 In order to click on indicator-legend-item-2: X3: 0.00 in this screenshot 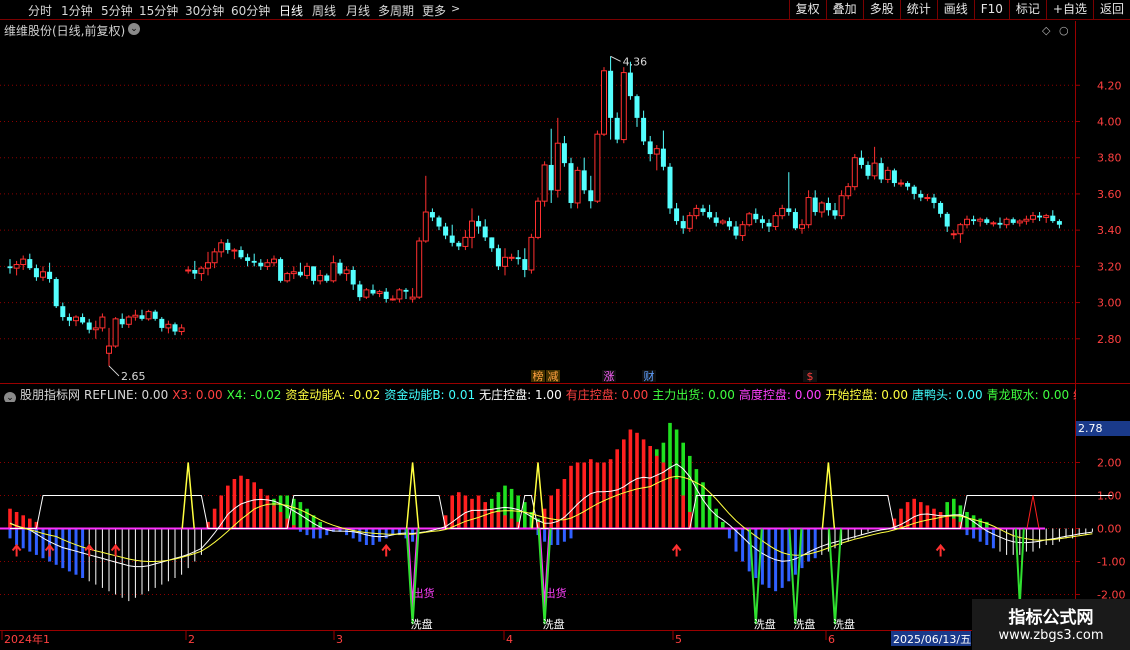, I will do `click(197, 395)`.